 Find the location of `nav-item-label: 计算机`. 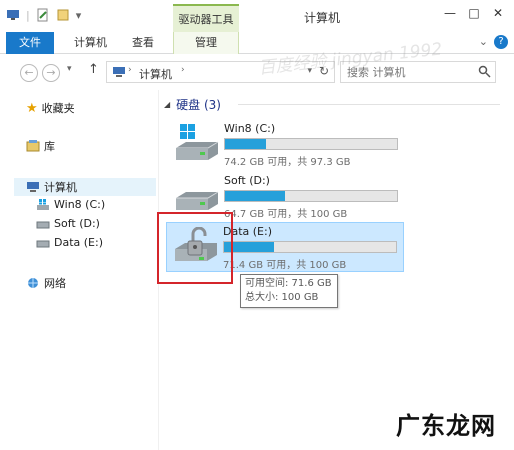

nav-item-label: 计算机 is located at coordinates (60, 187).